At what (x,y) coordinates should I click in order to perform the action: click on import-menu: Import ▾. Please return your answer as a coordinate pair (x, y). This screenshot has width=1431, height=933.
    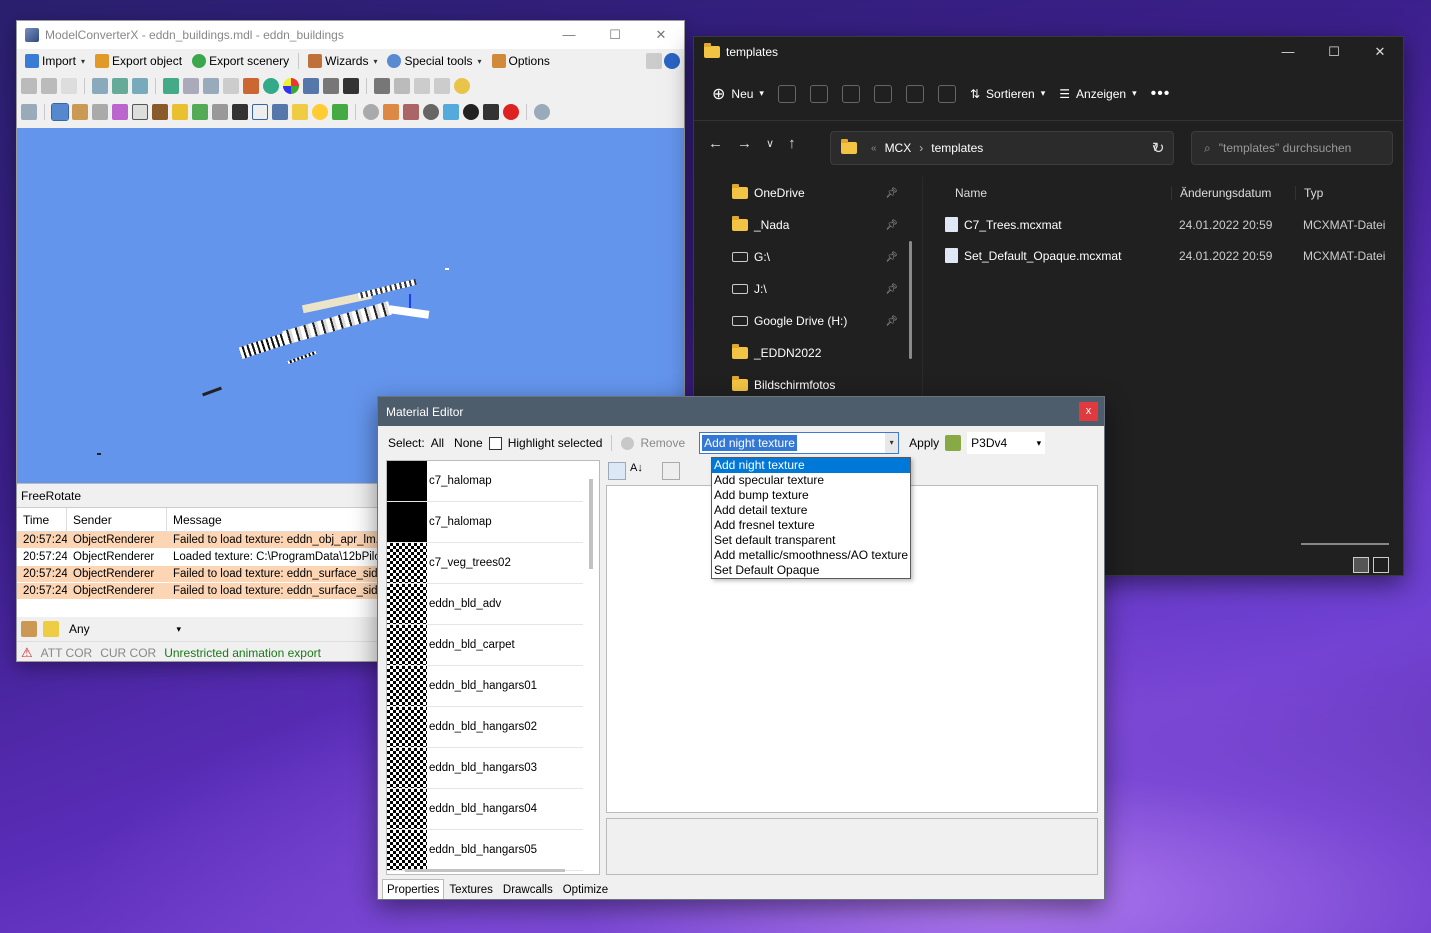
    Looking at the image, I should click on (55, 61).